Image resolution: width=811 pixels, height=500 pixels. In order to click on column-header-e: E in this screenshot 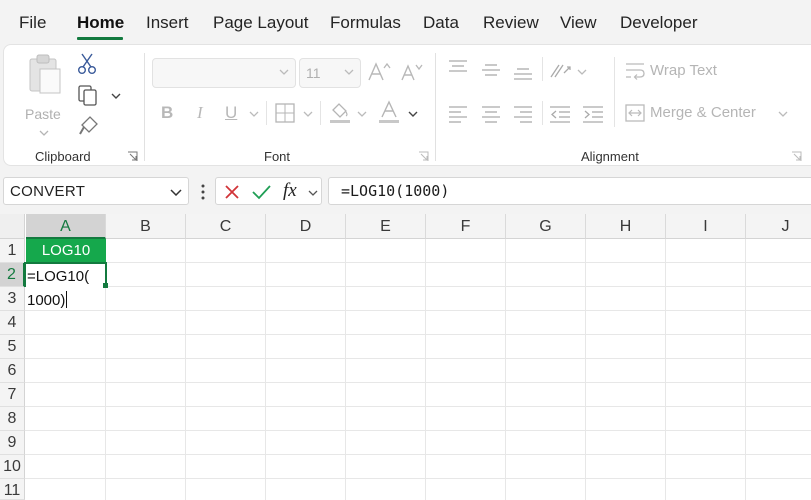, I will do `click(386, 226)`.